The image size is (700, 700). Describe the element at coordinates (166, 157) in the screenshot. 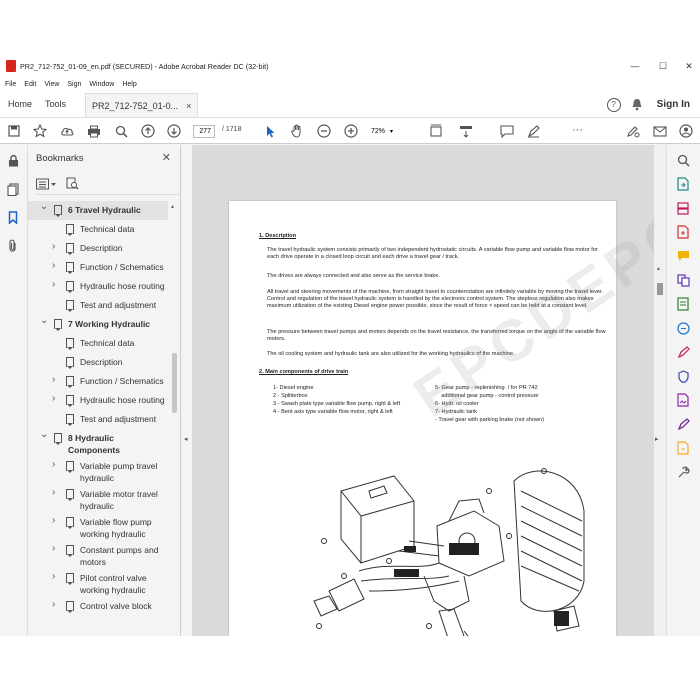

I see `close-bookmarks-icon: ✕` at that location.